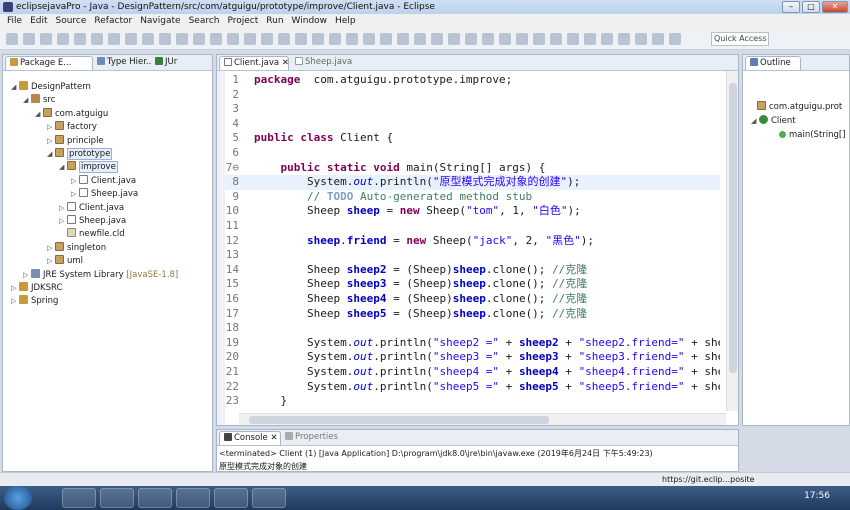  Describe the element at coordinates (811, 7) in the screenshot. I see `maximize-icon: □` at that location.